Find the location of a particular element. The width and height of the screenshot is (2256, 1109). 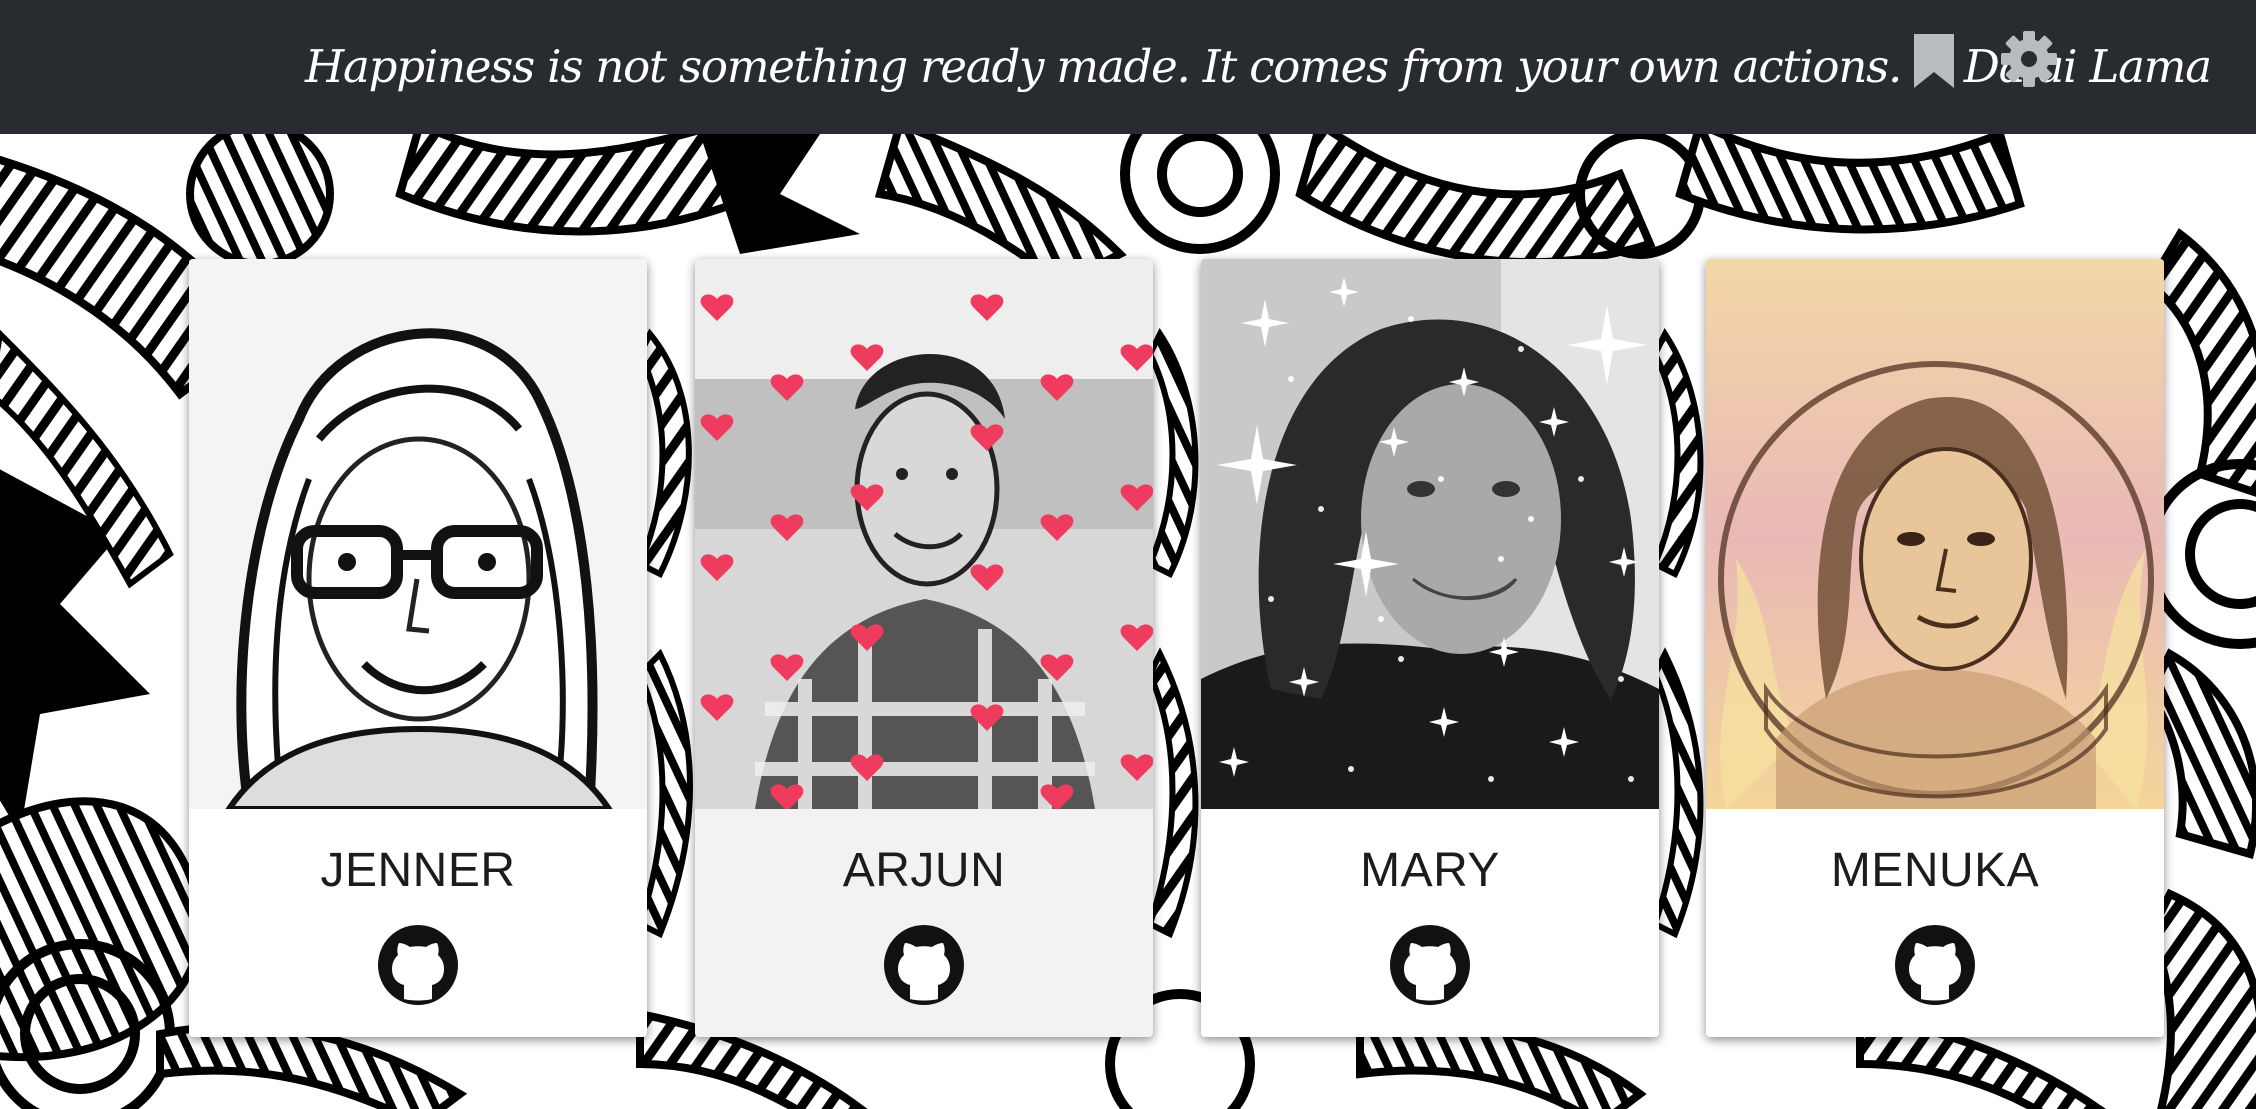

team-card-menuka: MENUKA is located at coordinates (1935, 648).